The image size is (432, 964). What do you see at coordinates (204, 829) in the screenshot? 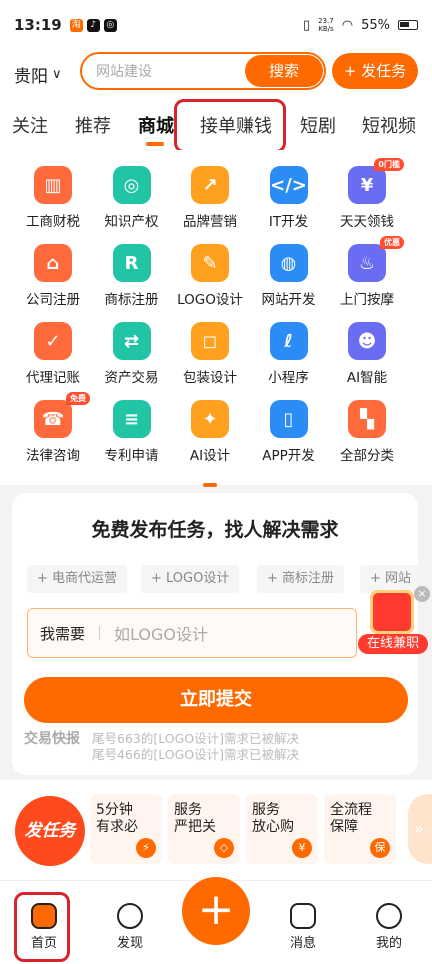
I see `feature-card: 服务 严把关 ◇` at bounding box center [204, 829].